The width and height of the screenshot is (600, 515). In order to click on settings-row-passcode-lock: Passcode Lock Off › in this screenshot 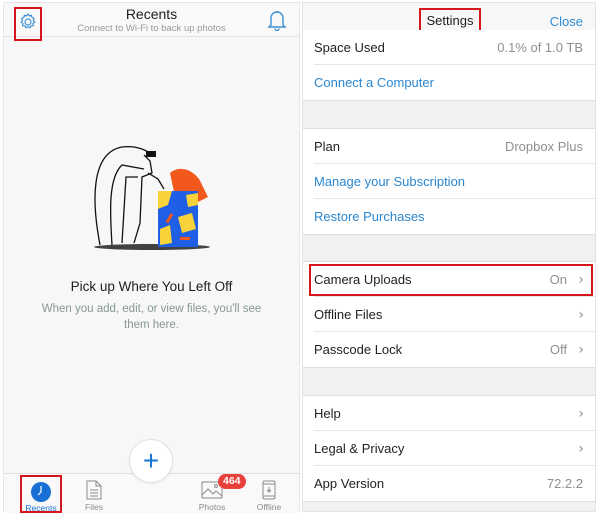, I will do `click(454, 349)`.